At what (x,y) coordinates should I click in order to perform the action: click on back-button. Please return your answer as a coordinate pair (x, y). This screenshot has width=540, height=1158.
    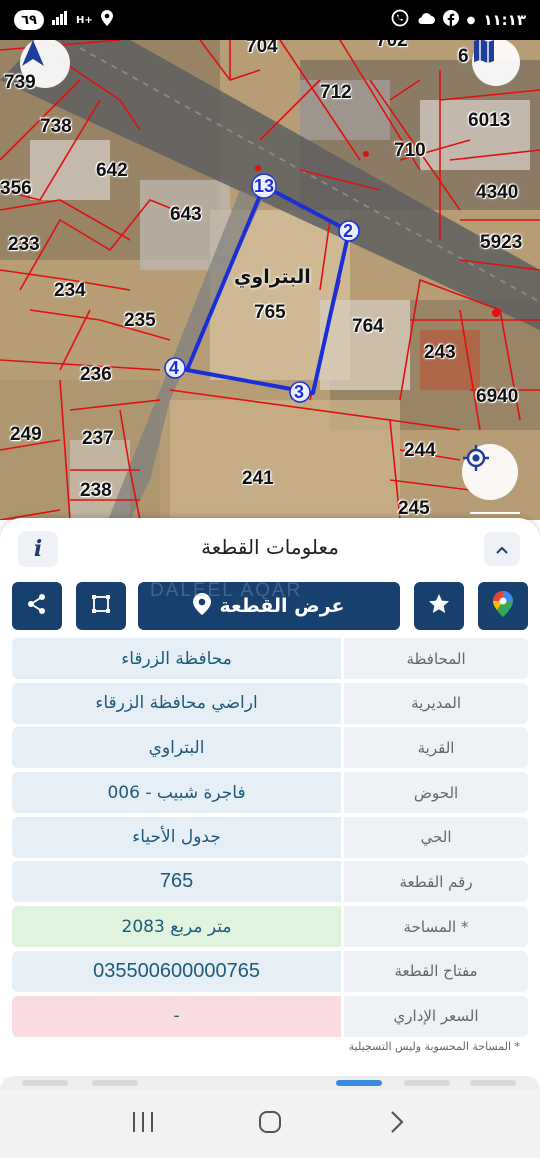
    Looking at the image, I should click on (397, 1124).